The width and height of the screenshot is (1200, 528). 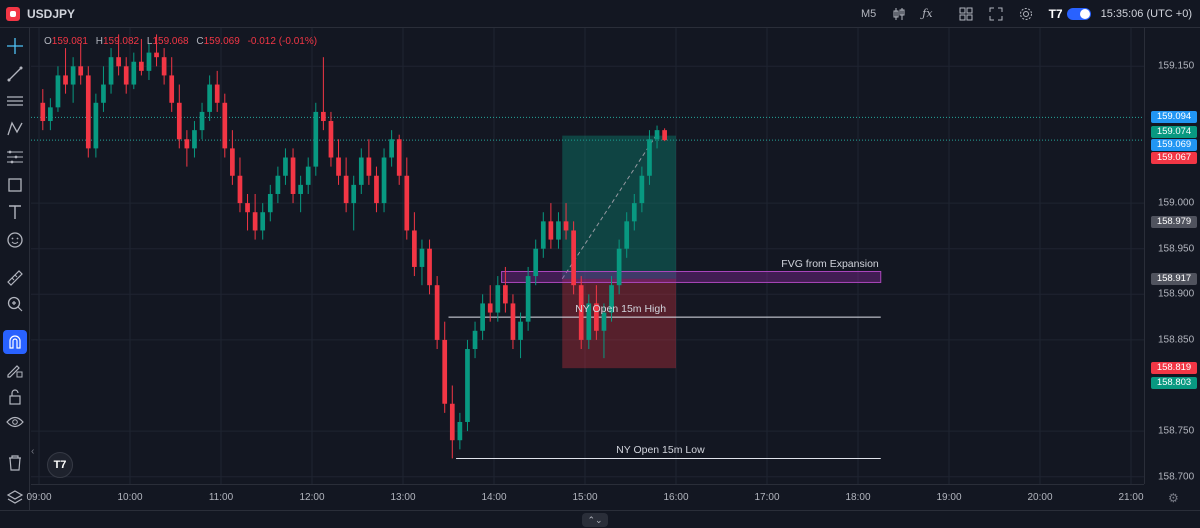 I want to click on lock-icon, so click(x=15, y=397).